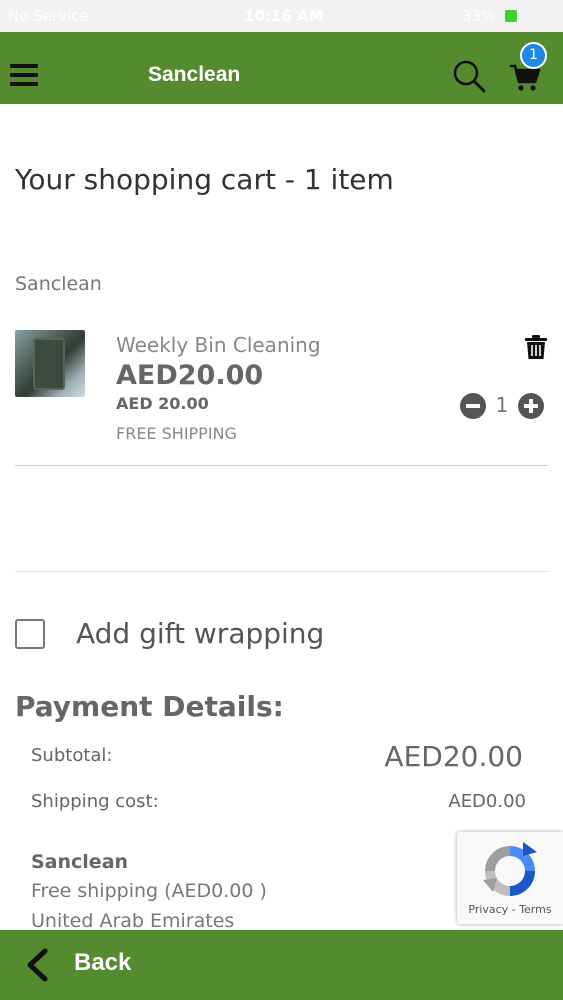  What do you see at coordinates (50, 363) in the screenshot?
I see `product-thumbnail` at bounding box center [50, 363].